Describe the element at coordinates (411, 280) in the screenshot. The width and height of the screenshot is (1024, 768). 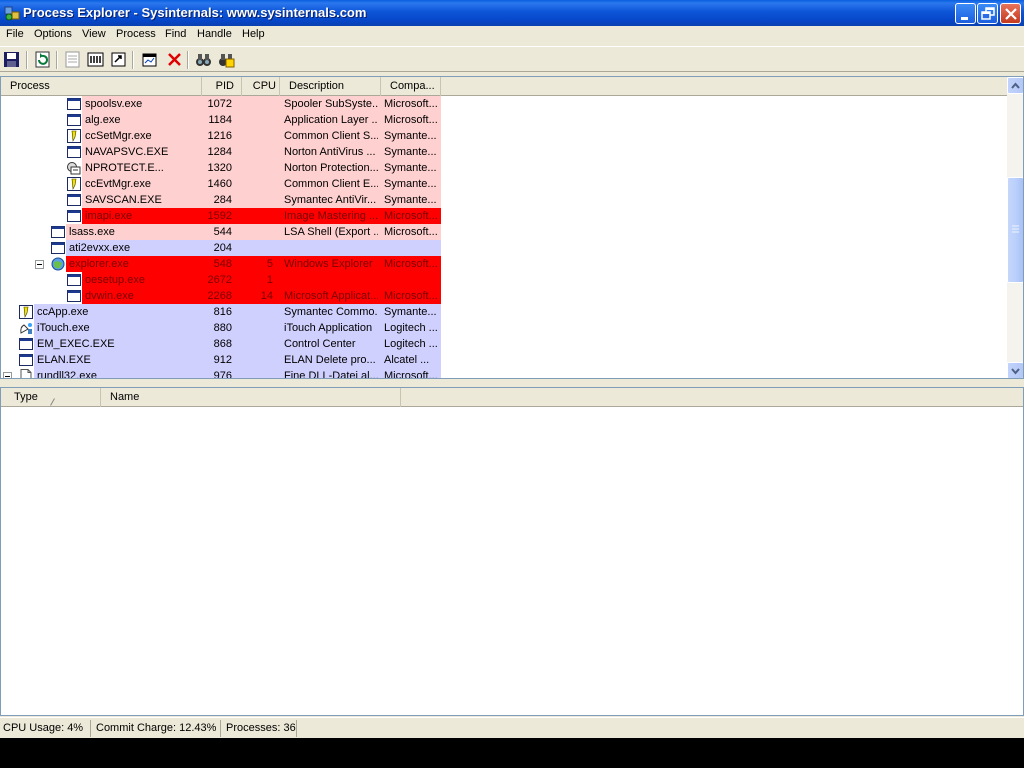
I see `process-company` at that location.